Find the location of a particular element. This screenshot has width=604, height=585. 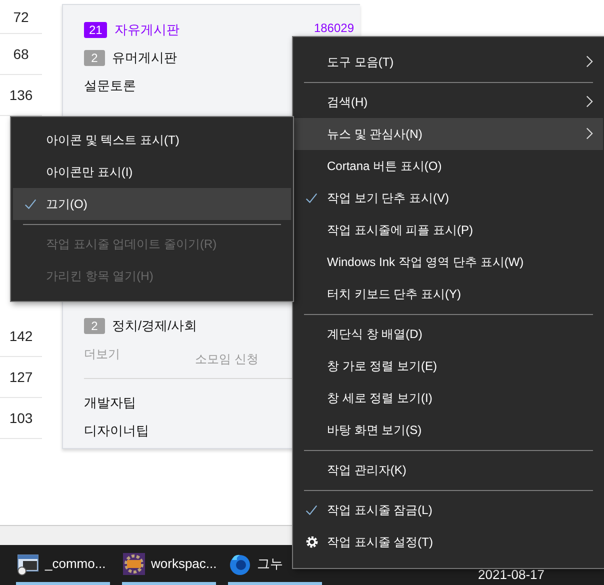

menu-item: 아이콘만 표시(I) is located at coordinates (152, 172).